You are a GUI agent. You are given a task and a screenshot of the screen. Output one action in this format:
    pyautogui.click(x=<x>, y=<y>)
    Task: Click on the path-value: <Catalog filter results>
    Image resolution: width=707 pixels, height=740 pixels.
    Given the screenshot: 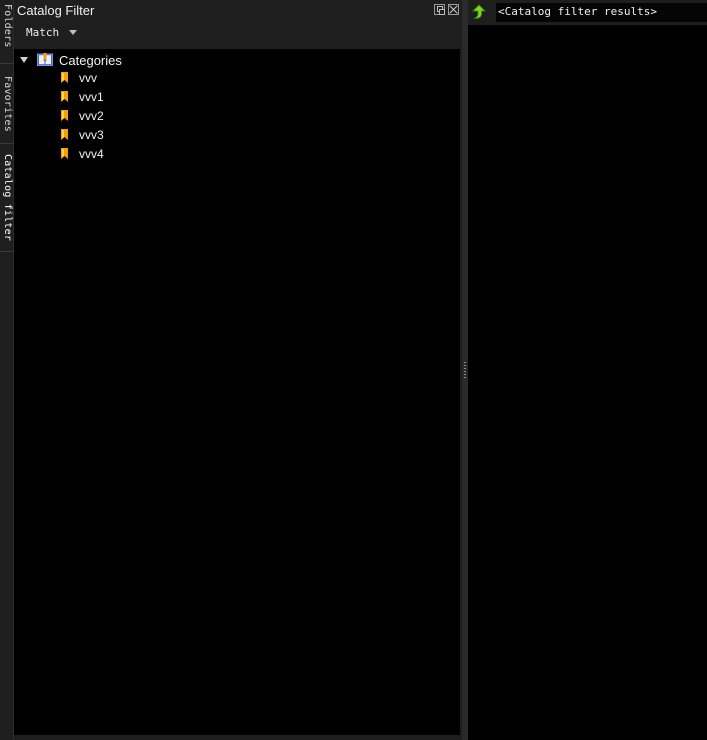 What is the action you would take?
    pyautogui.click(x=577, y=11)
    